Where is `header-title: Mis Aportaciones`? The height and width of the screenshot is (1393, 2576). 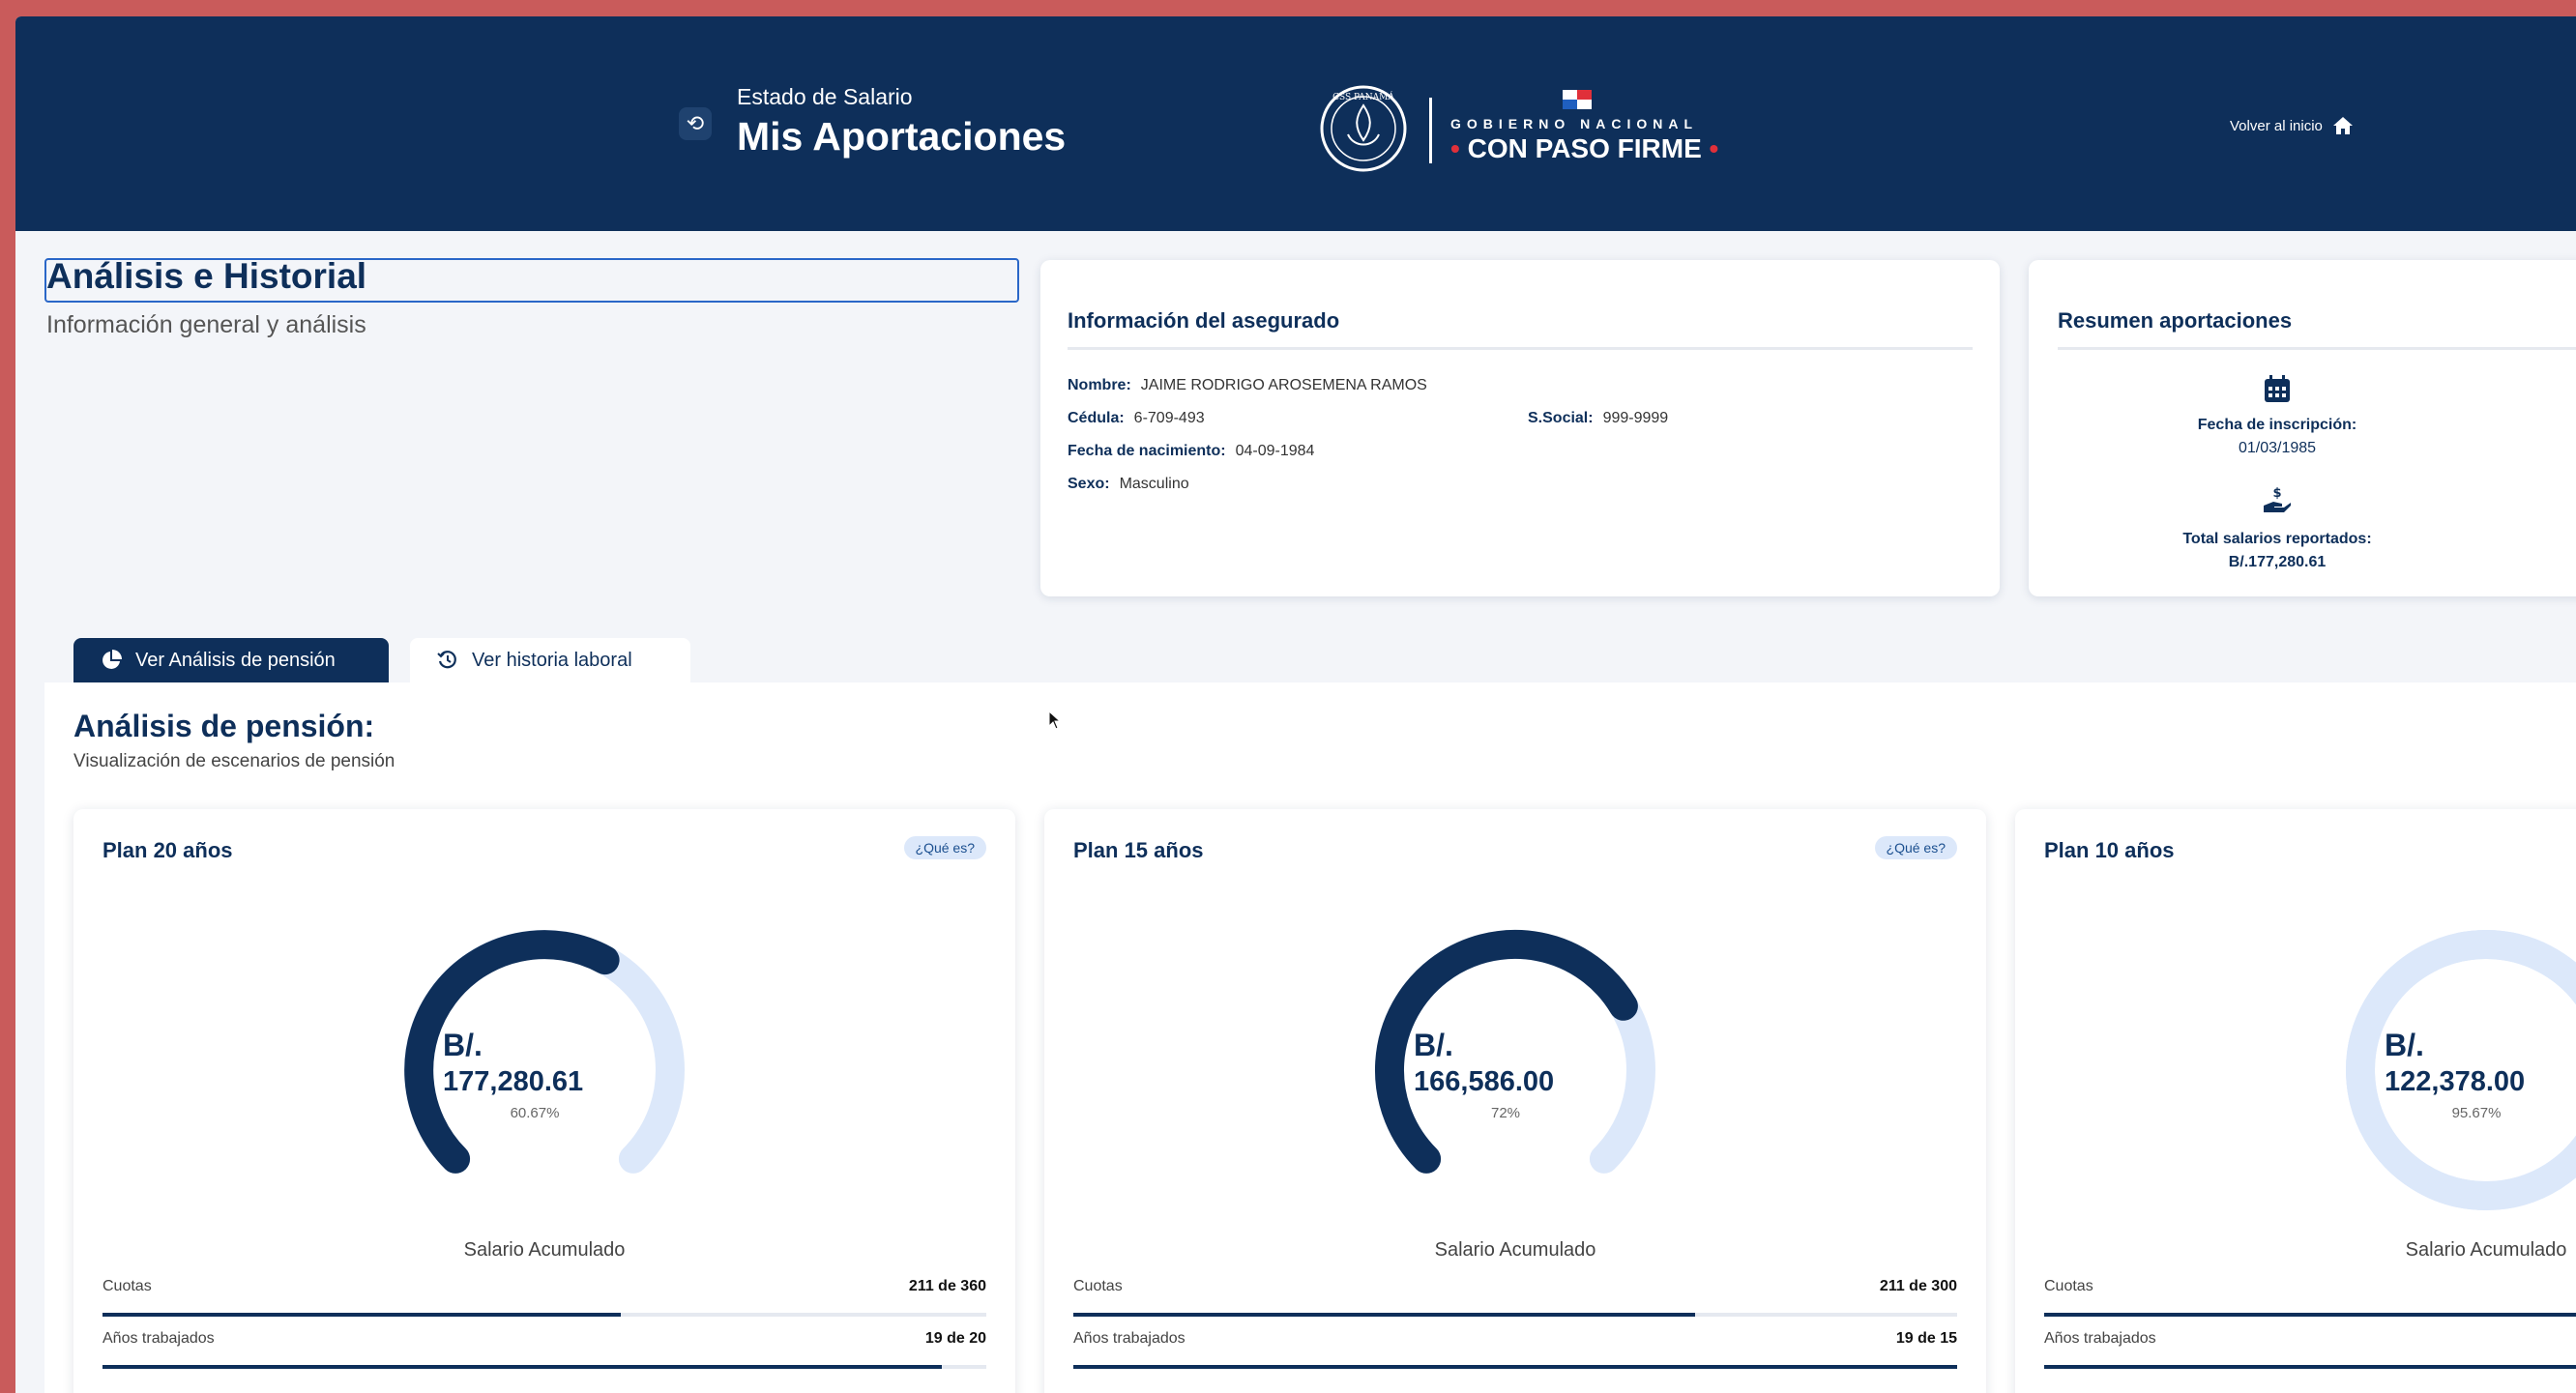 header-title: Mis Aportaciones is located at coordinates (902, 136).